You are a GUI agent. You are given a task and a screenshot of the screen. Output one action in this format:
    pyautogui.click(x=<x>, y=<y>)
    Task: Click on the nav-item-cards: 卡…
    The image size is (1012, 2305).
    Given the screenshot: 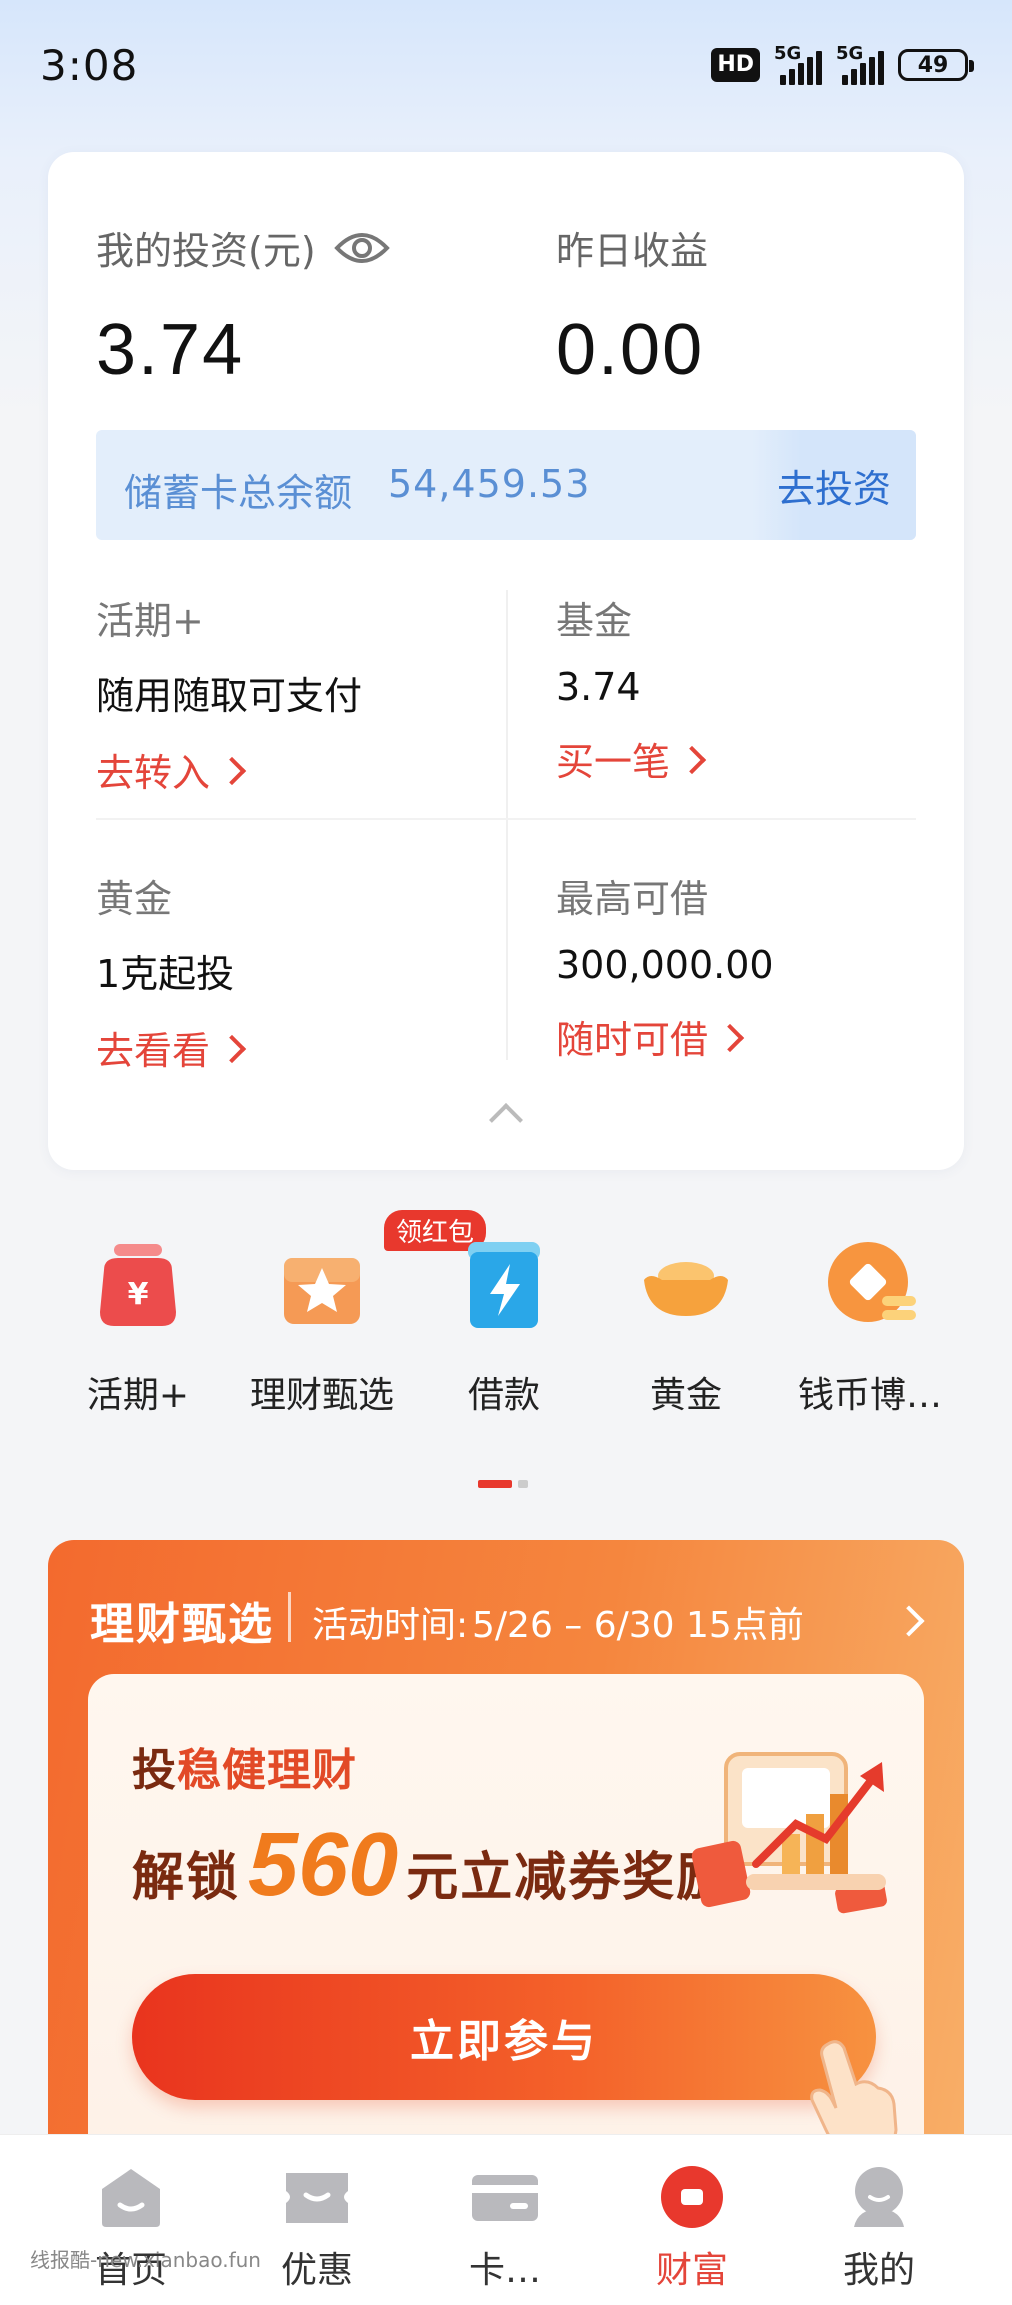 What is the action you would take?
    pyautogui.click(x=505, y=2229)
    